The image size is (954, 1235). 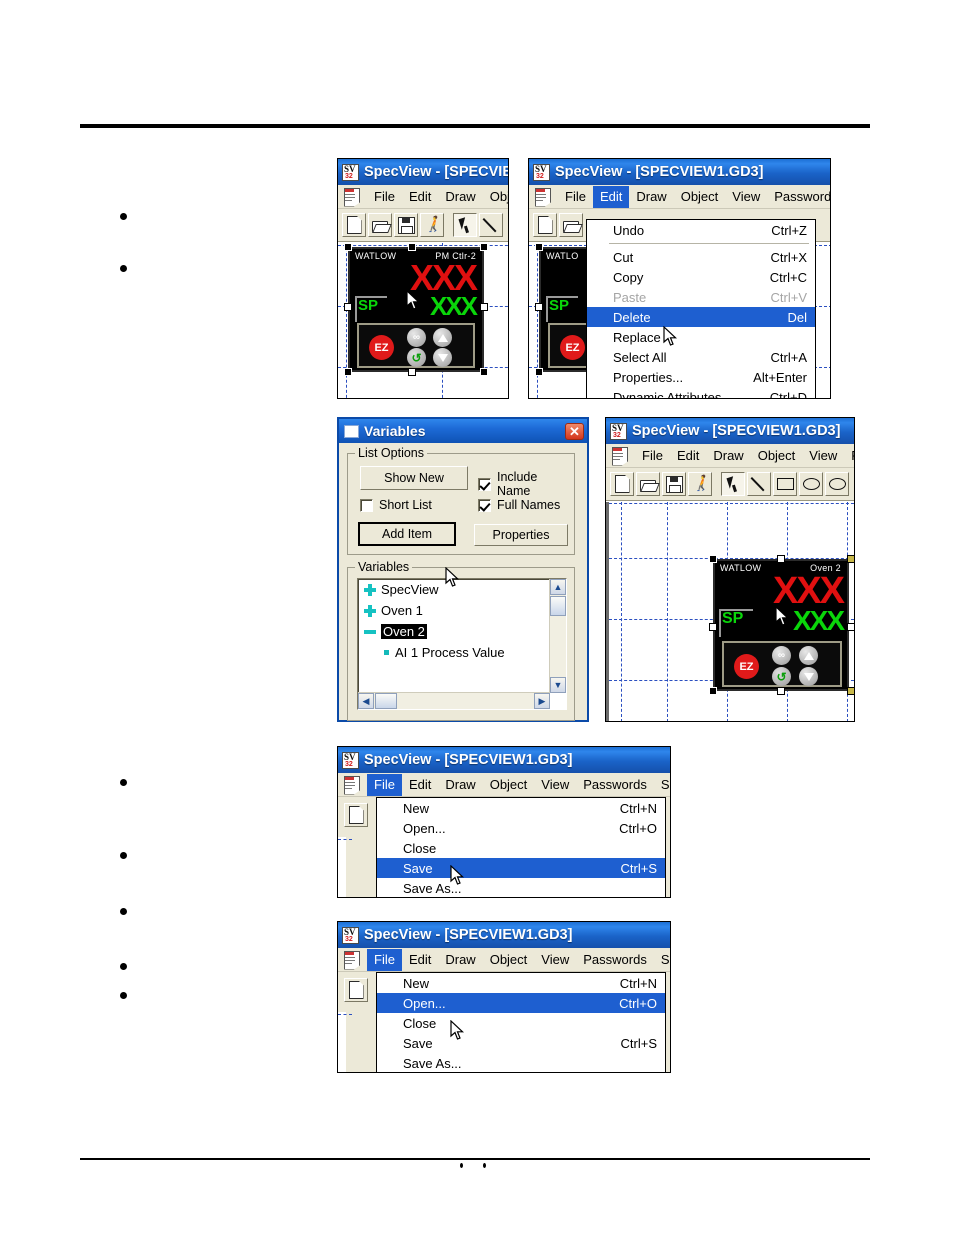 What do you see at coordinates (701, 230) in the screenshot?
I see `menu-item-undo: Undo Ctrl+Z` at bounding box center [701, 230].